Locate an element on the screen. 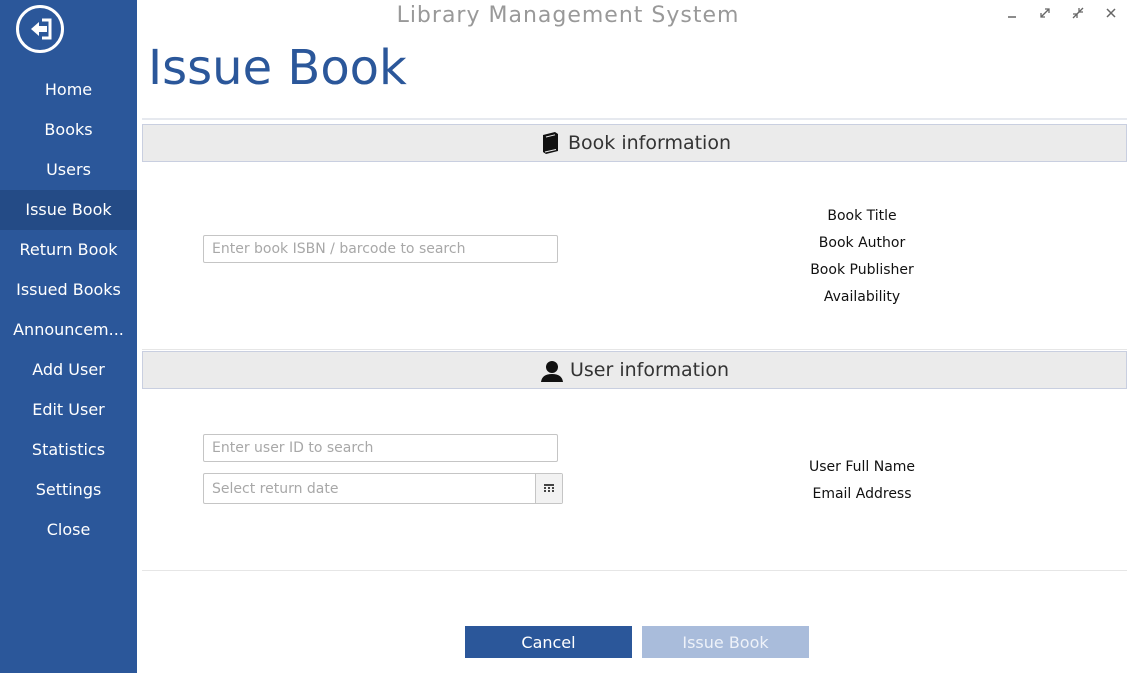 Image resolution: width=1127 pixels, height=673 pixels. window-controls is located at coordinates (1061, 14).